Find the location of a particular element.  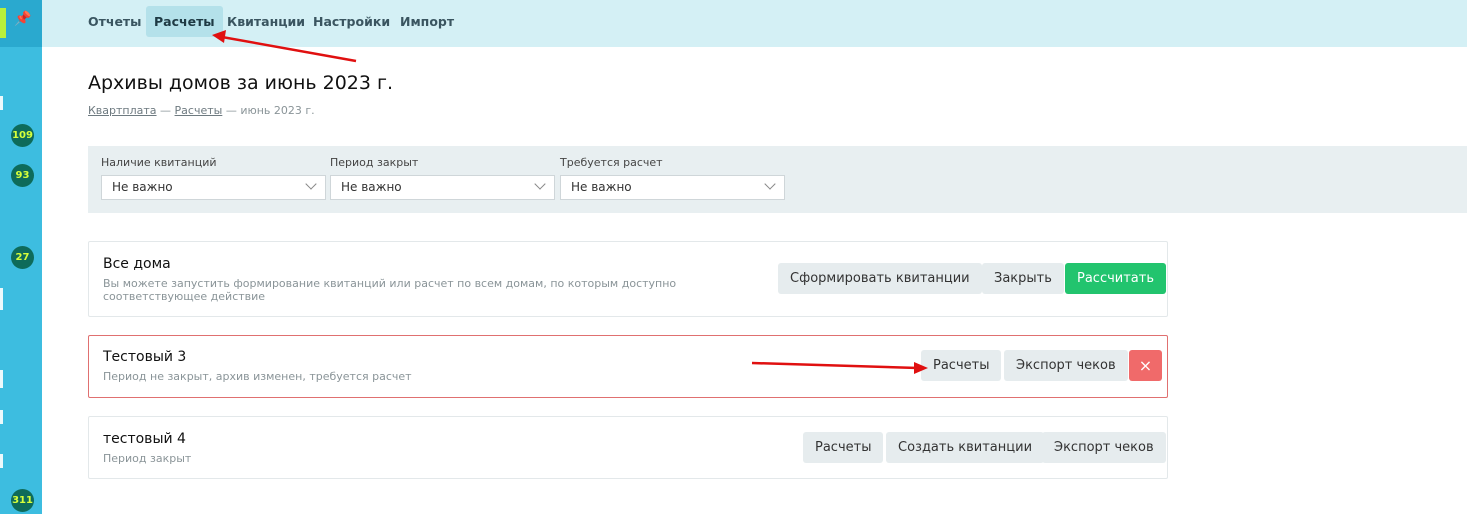

tab-receipts: Квитанции is located at coordinates (266, 21).